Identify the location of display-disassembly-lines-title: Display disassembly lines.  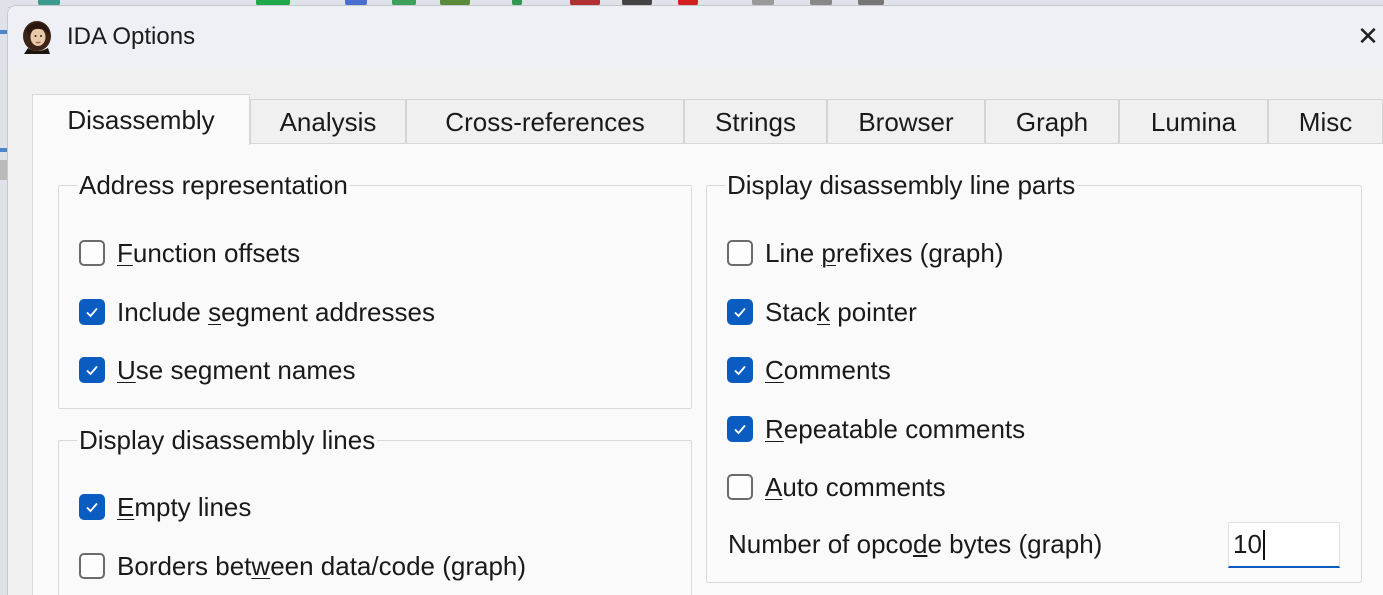
(227, 440).